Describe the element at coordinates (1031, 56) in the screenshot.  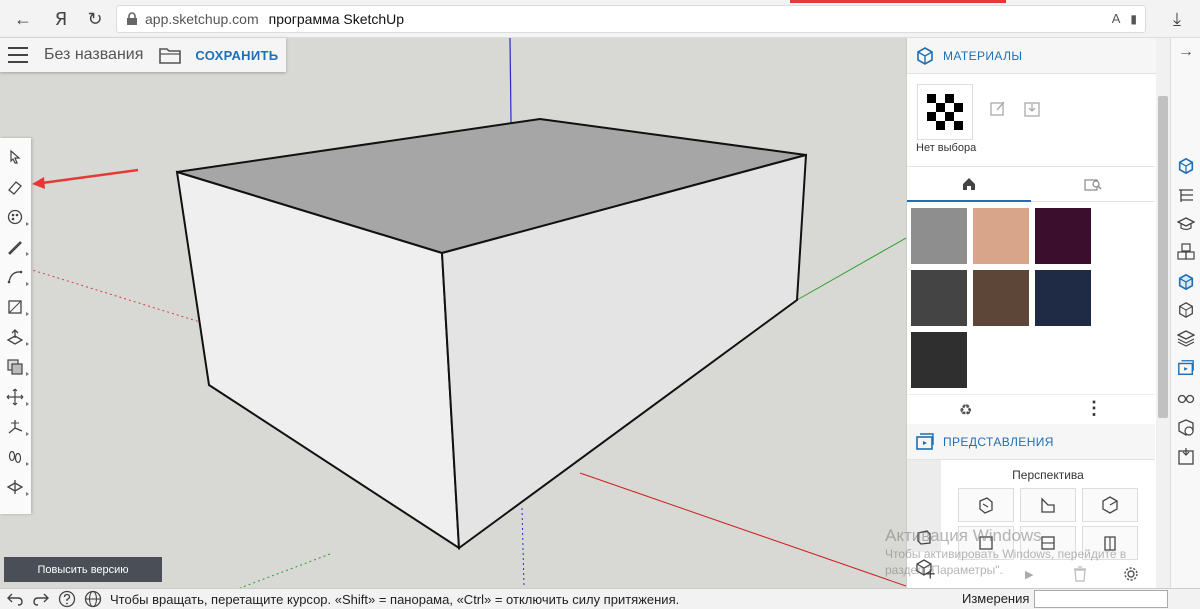
I see `materials-header: МАТЕРИАЛЫ` at that location.